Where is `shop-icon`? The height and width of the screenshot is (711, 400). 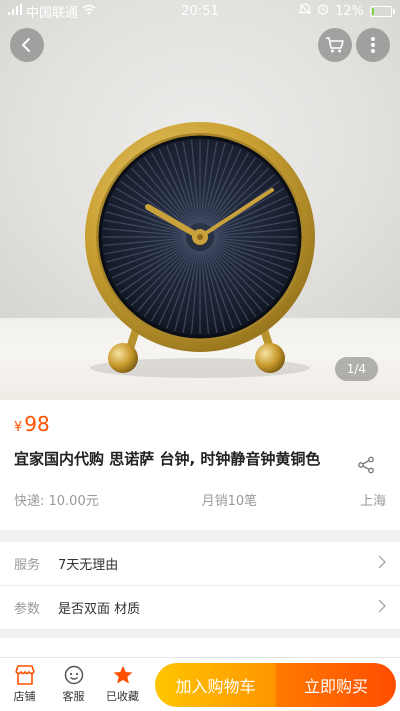 shop-icon is located at coordinates (24, 675).